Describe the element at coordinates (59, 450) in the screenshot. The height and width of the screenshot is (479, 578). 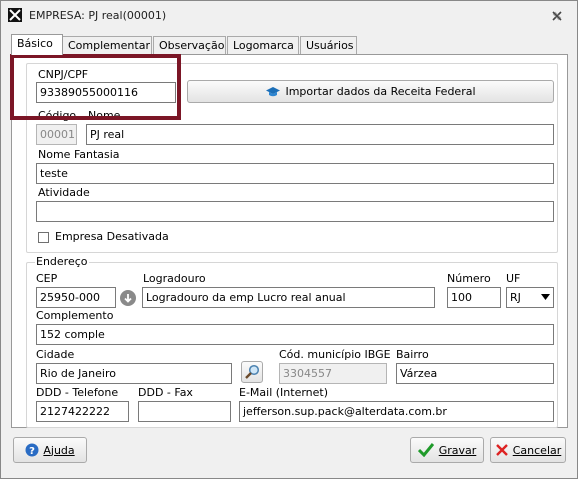
I see `help-button-label: Ajuda` at that location.